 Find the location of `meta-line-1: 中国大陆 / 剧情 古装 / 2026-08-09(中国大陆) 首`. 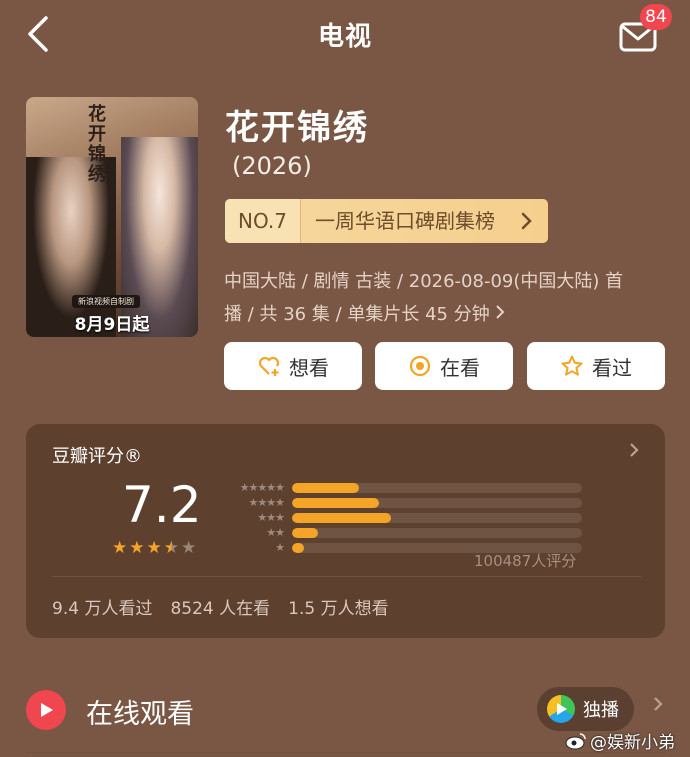

meta-line-1: 中国大陆 / 剧情 古装 / 2026-08-09(中国大陆) 首 is located at coordinates (424, 281).